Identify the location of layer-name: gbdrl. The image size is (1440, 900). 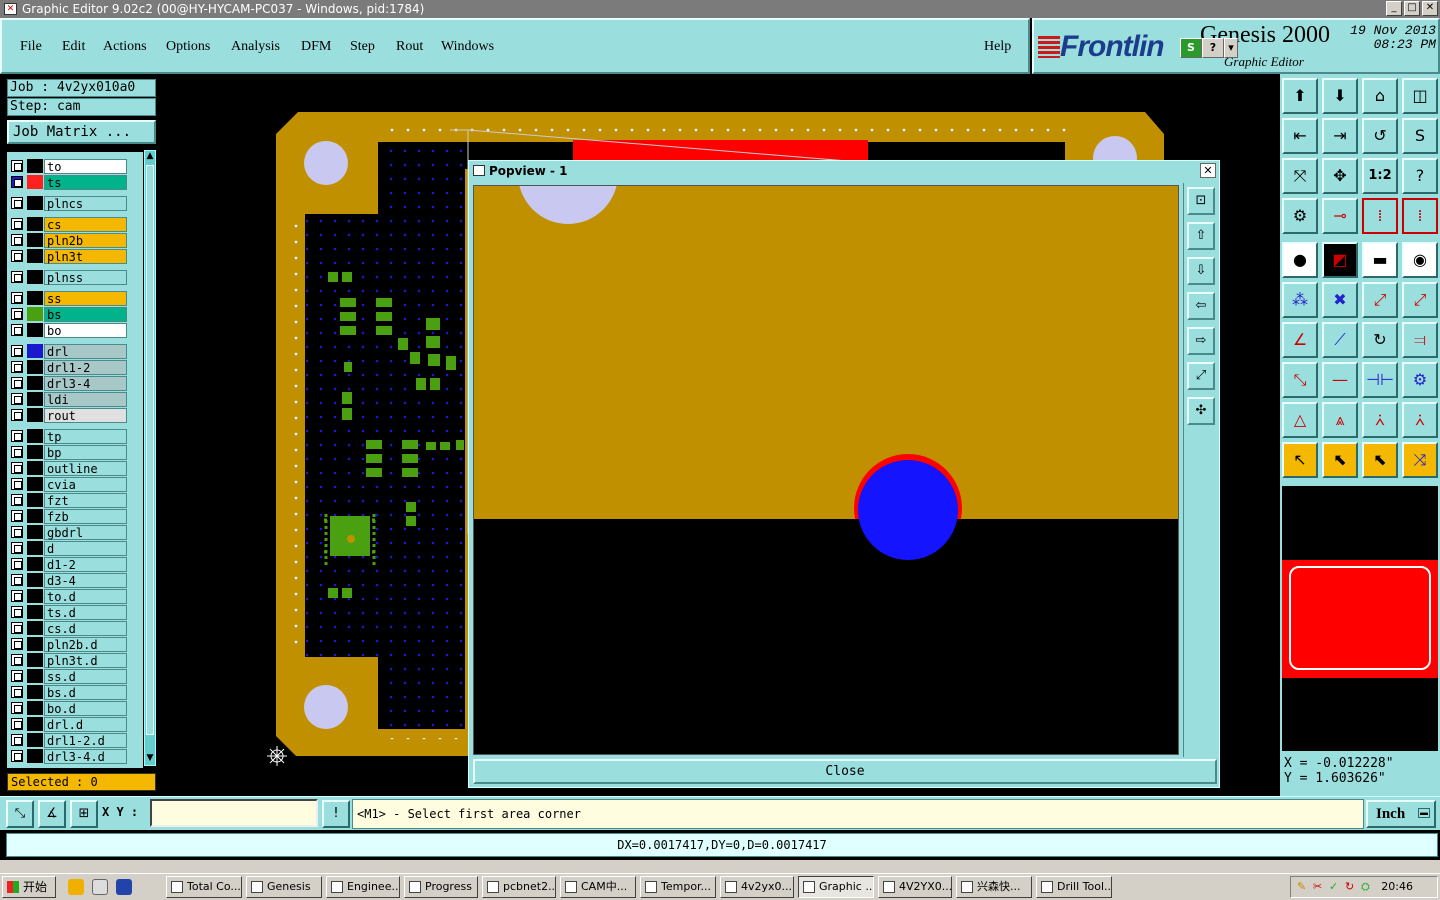
(85, 532).